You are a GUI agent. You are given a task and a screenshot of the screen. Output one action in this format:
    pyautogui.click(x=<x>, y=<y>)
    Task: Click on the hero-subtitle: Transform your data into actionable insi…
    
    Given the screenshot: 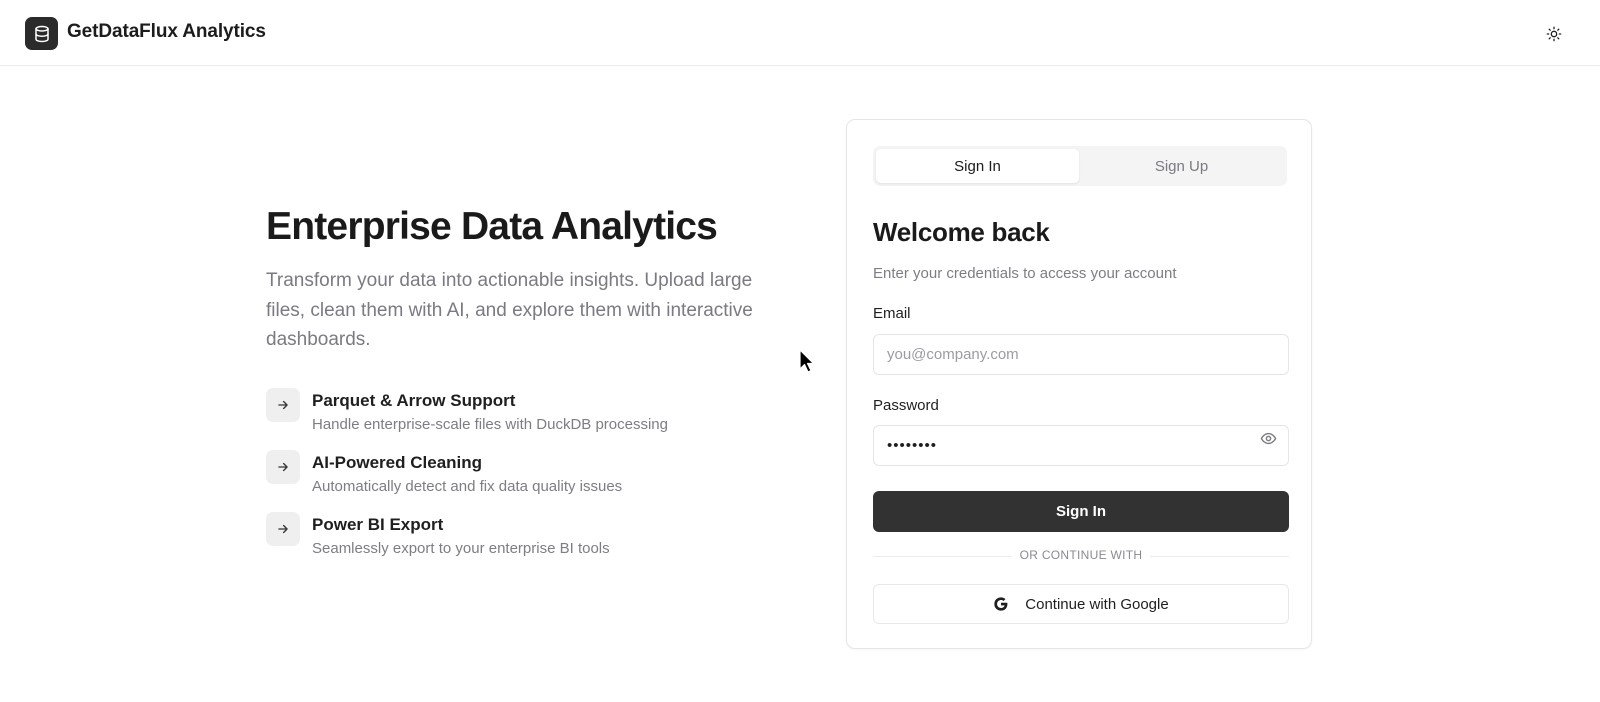 What is the action you would take?
    pyautogui.click(x=509, y=310)
    